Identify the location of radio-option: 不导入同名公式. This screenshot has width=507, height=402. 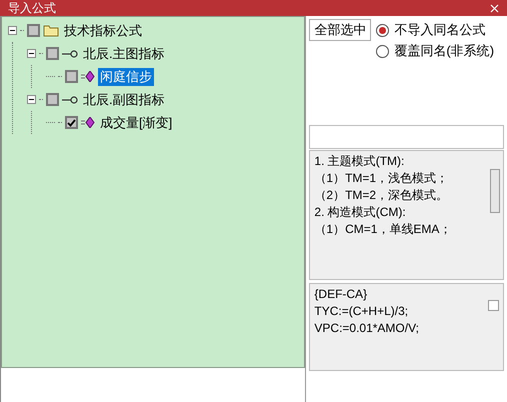
(435, 30).